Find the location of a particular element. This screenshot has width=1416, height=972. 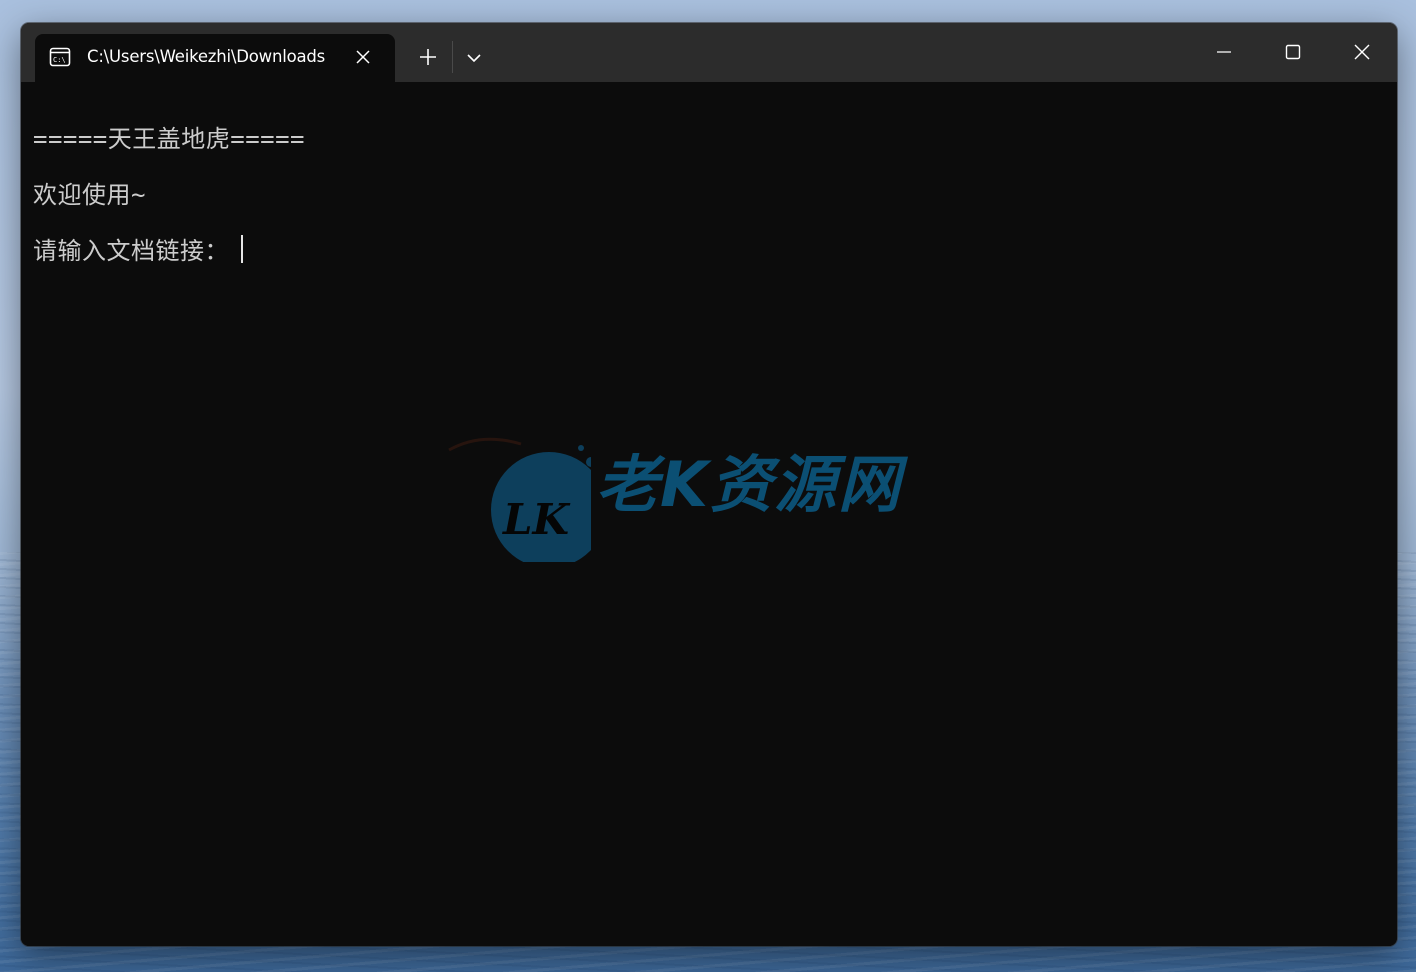

new-tab-icon is located at coordinates (428, 57).